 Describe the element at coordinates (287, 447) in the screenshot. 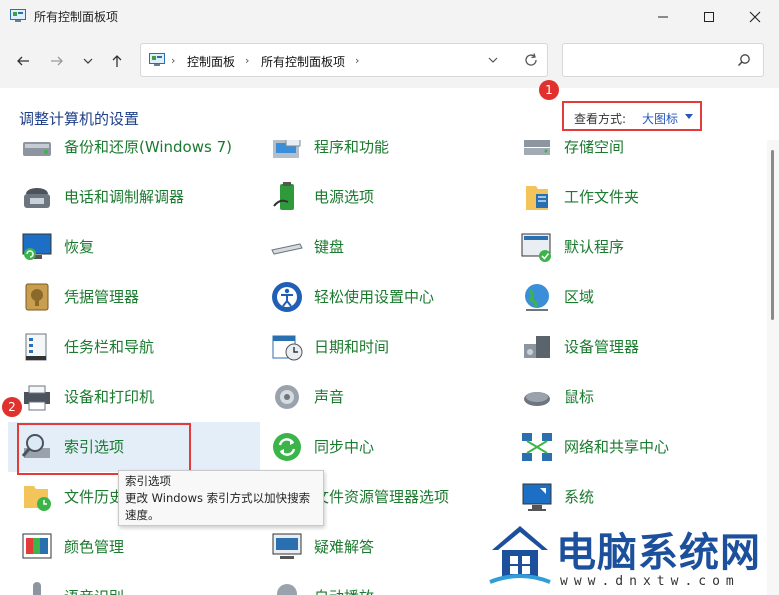

I see `sync-icon` at that location.